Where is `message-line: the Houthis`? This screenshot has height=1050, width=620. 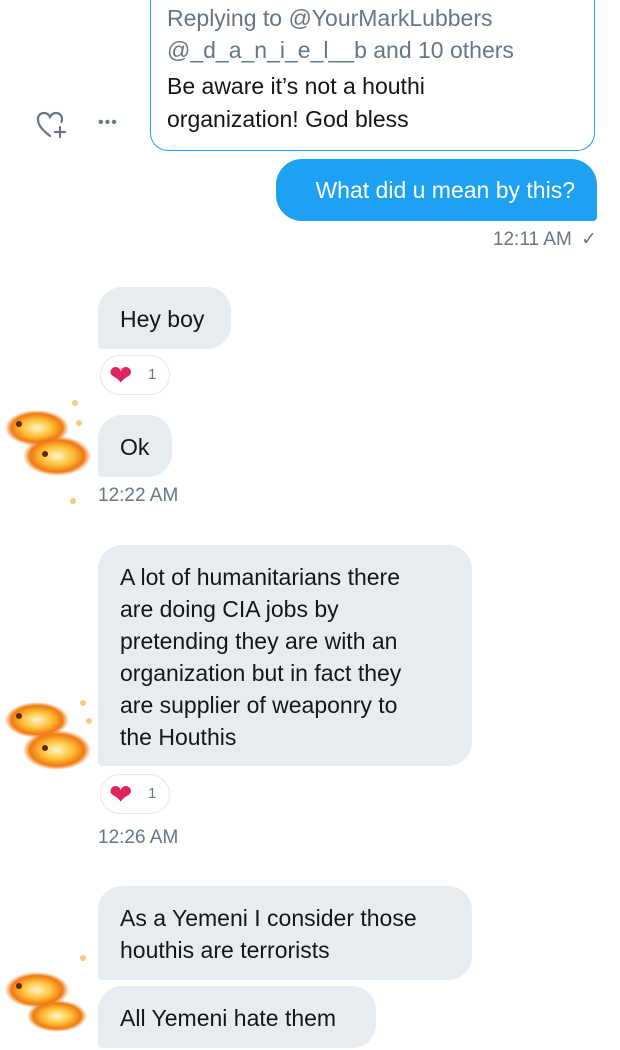
message-line: the Houthis is located at coordinates (178, 737).